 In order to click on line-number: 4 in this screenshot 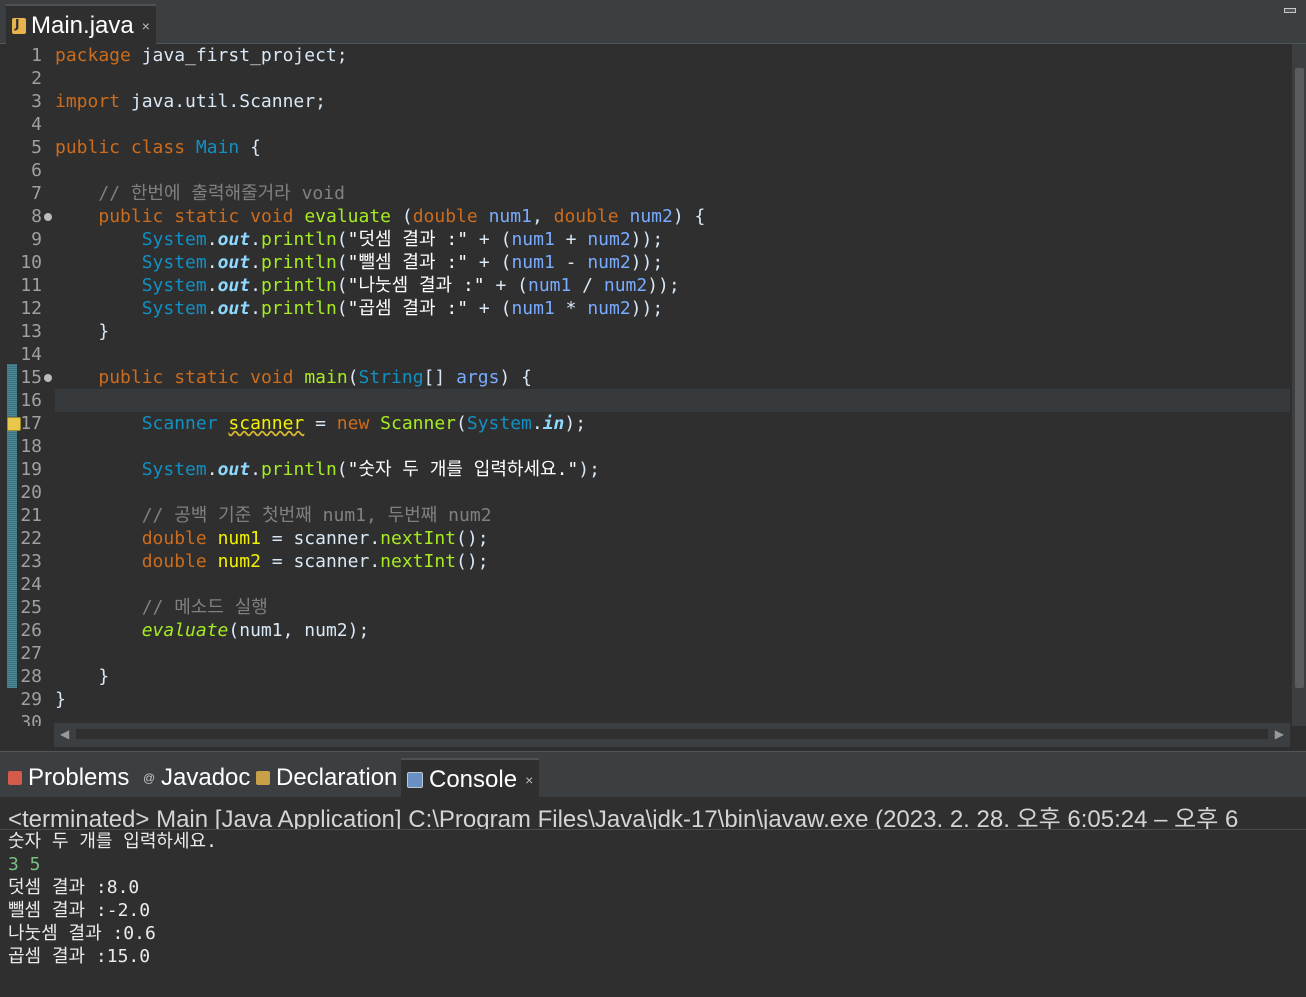, I will do `click(36, 124)`.